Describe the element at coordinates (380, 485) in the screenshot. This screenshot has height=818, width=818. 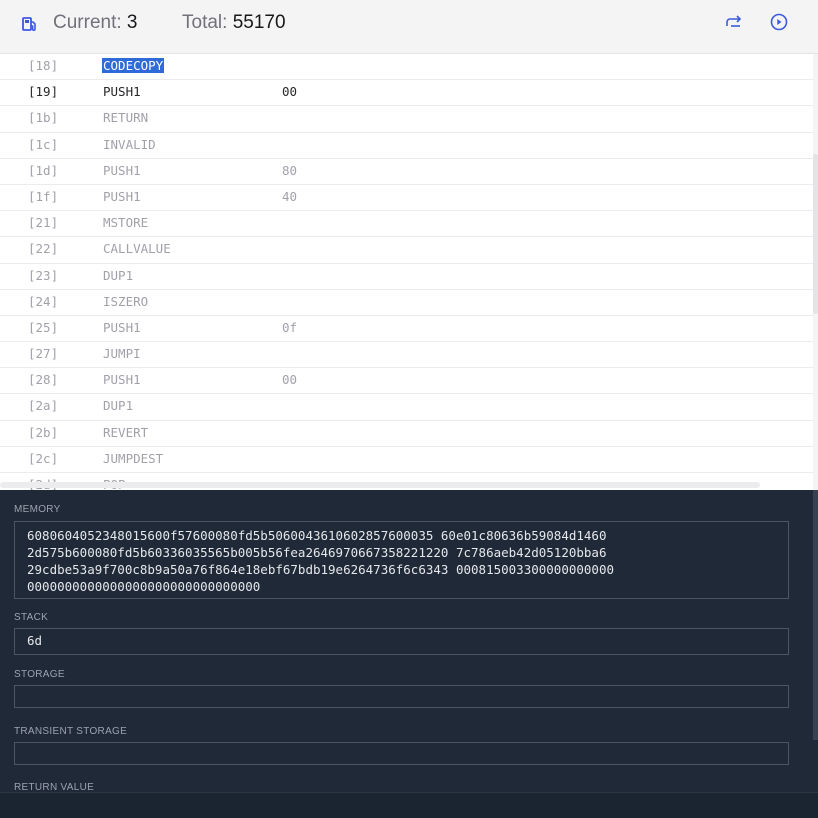
I see `opcode-list-horizontal-scrollbar` at that location.